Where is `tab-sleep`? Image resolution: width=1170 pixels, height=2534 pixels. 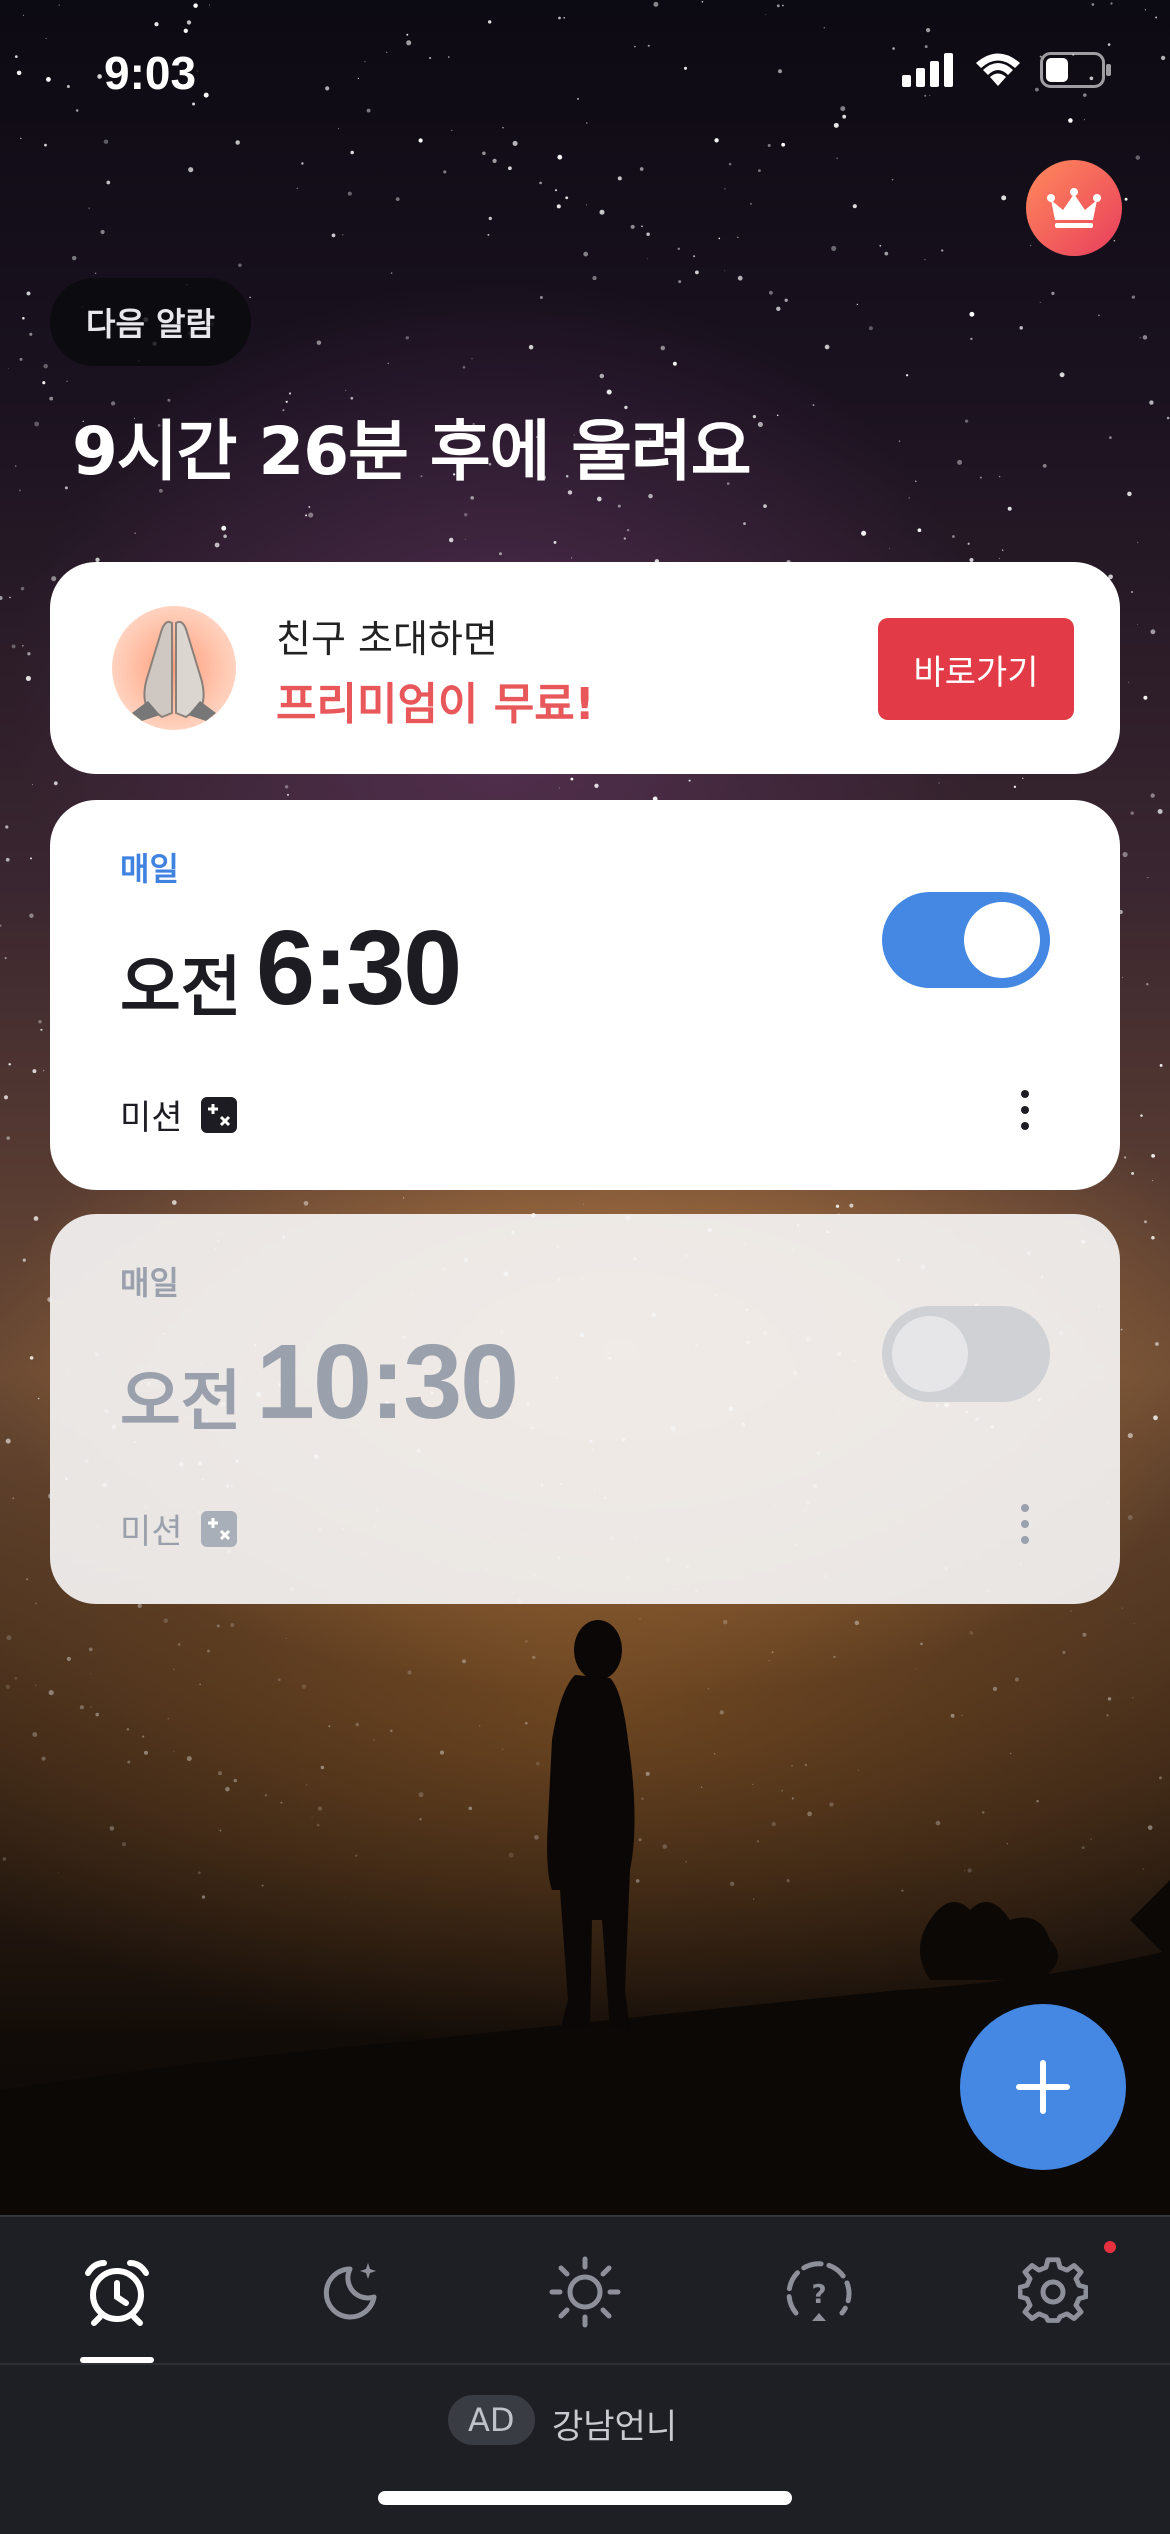 tab-sleep is located at coordinates (351, 2292).